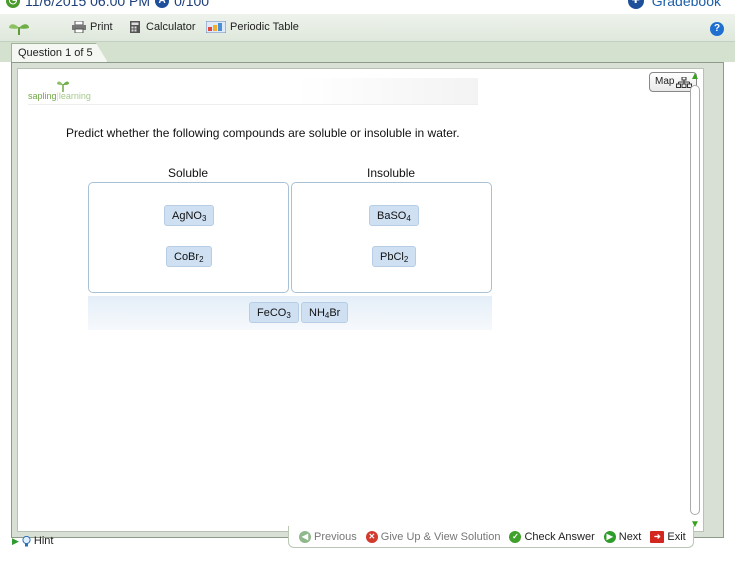  Describe the element at coordinates (391, 237) in the screenshot. I see `insoluble-drop-zone: BaSO4 PbCl2` at that location.